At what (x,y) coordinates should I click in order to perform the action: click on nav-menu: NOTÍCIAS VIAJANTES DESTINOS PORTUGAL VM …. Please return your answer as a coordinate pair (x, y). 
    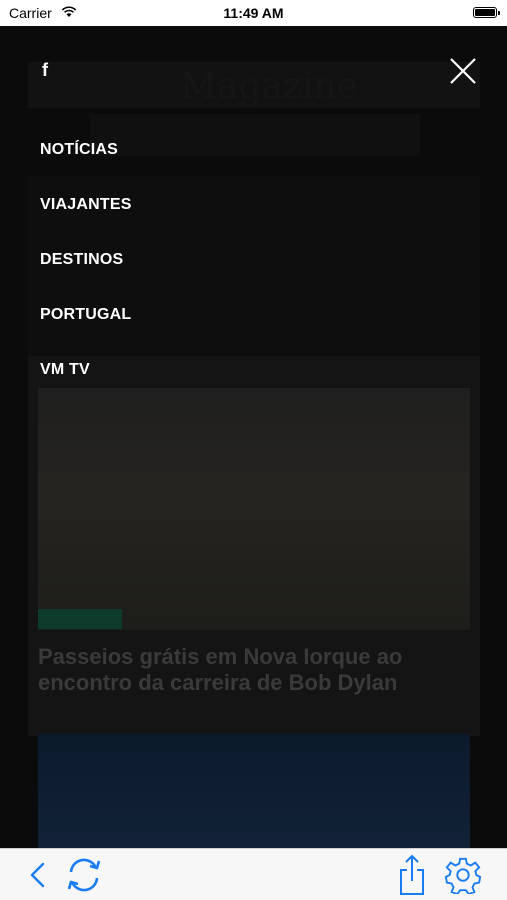
    Looking at the image, I should click on (86, 278).